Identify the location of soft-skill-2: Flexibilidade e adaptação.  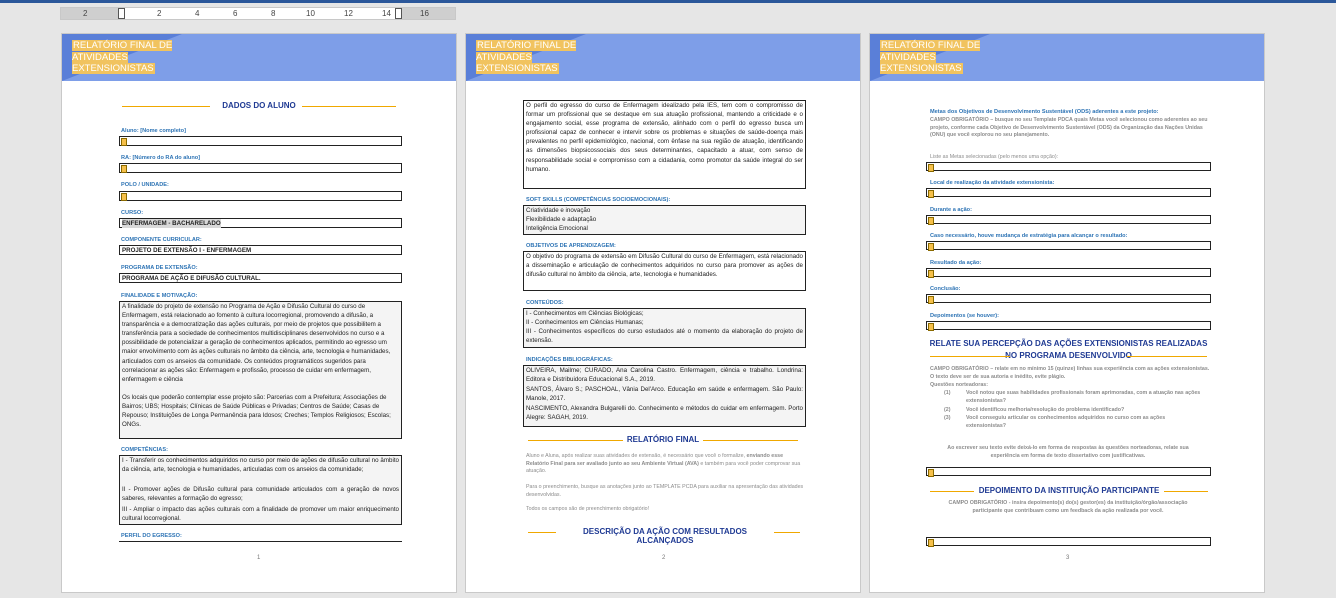
(561, 219).